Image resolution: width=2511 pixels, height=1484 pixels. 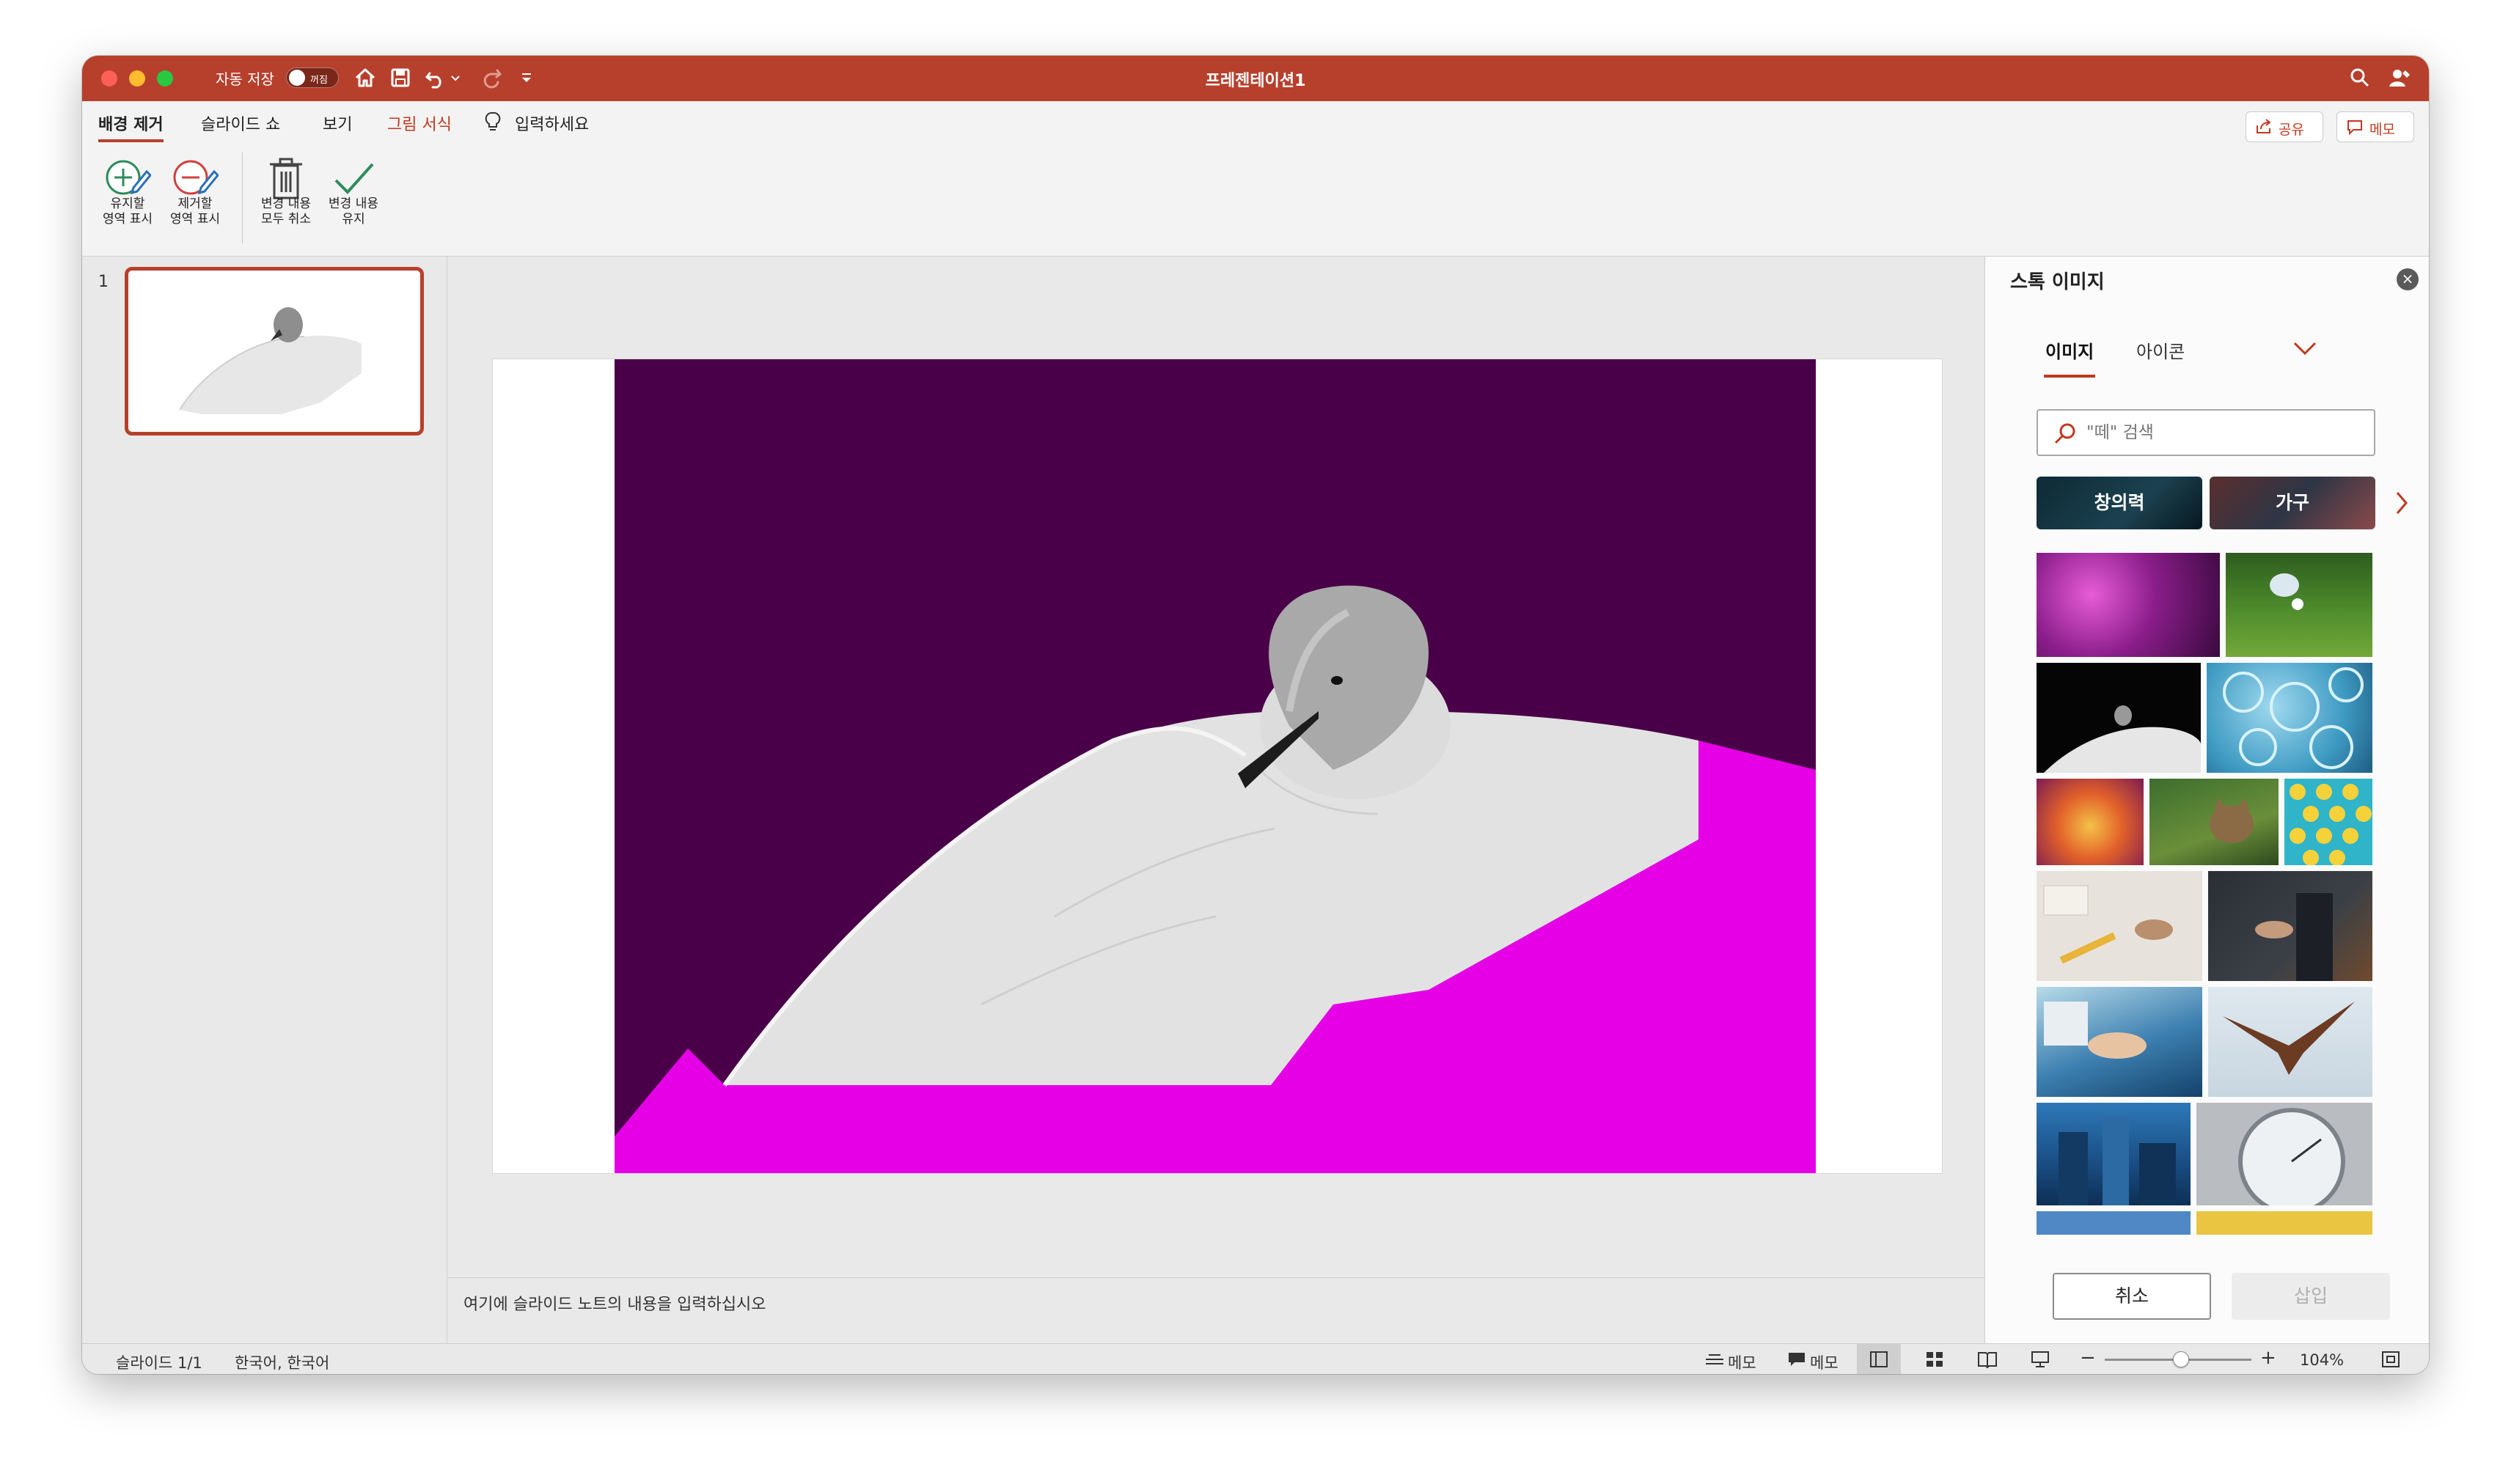 I want to click on stock-search-field, so click(x=2206, y=432).